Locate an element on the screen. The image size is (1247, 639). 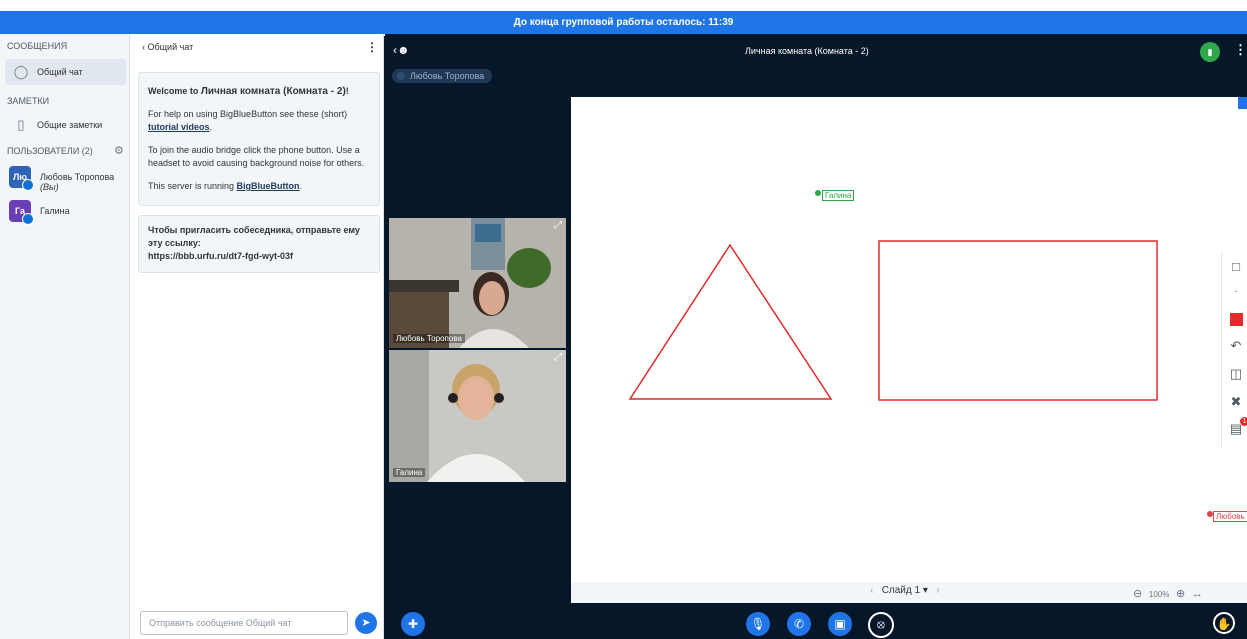
microphone-icon: 🎙 is located at coordinates (758, 624).